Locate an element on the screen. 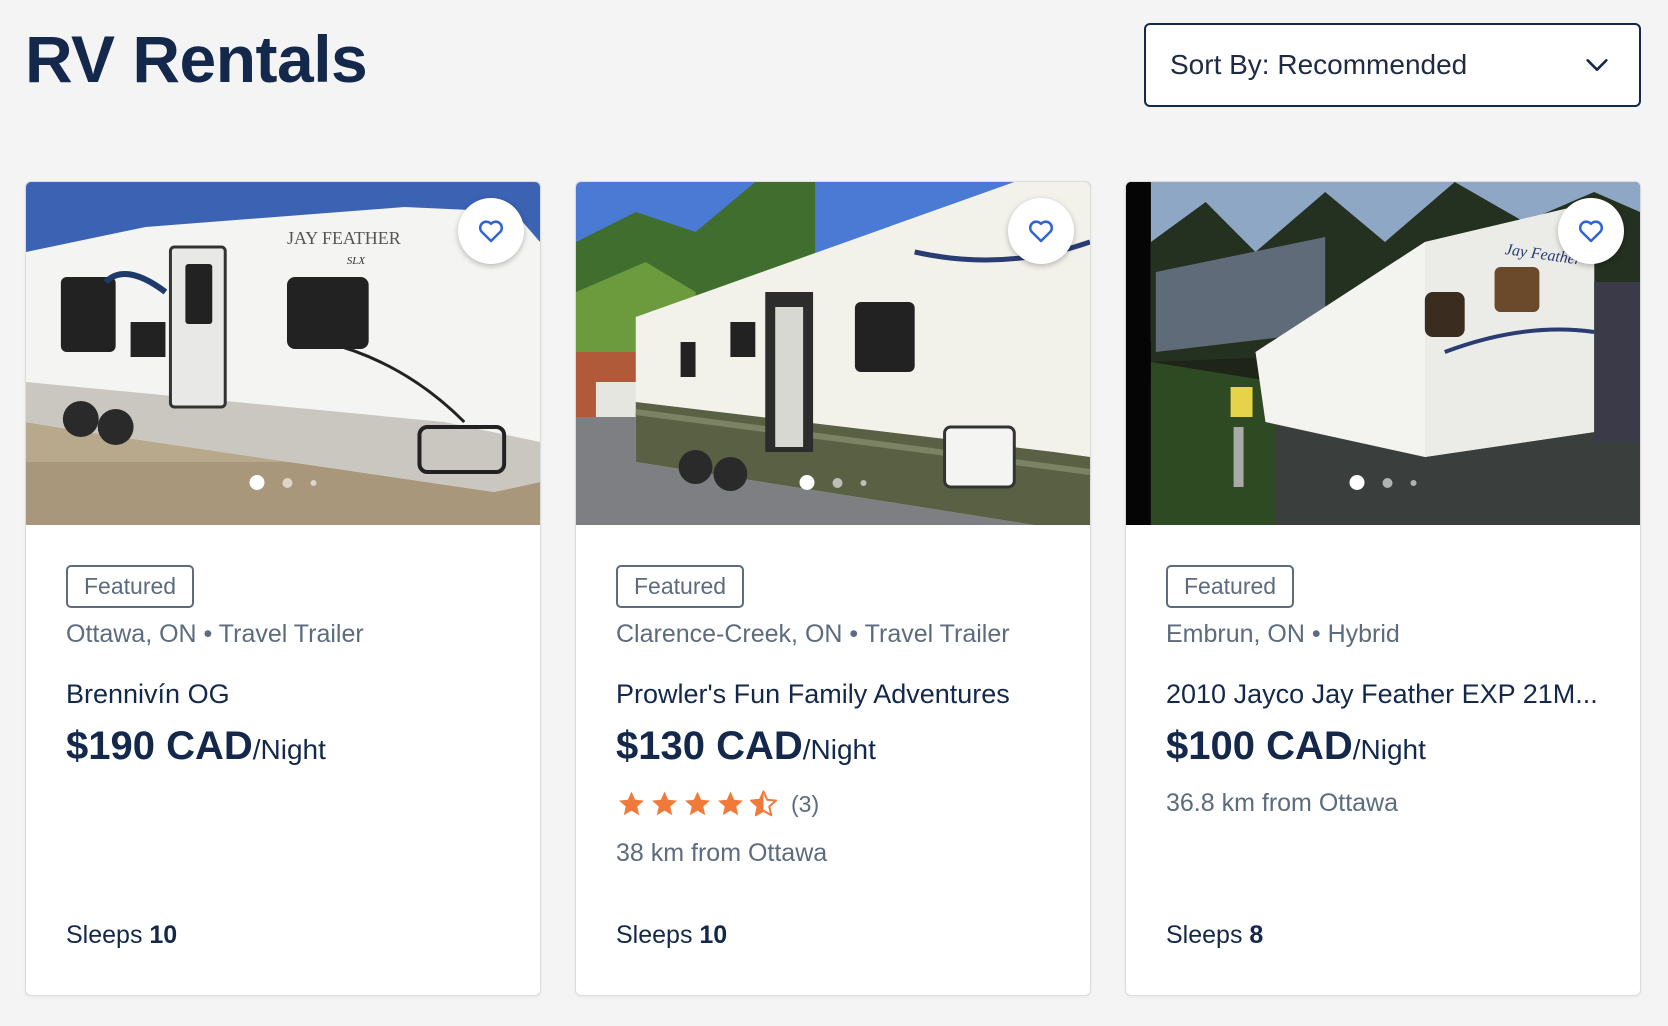 The height and width of the screenshot is (1026, 1668). listing-distance: 36.8 km from Ottawa is located at coordinates (1282, 803).